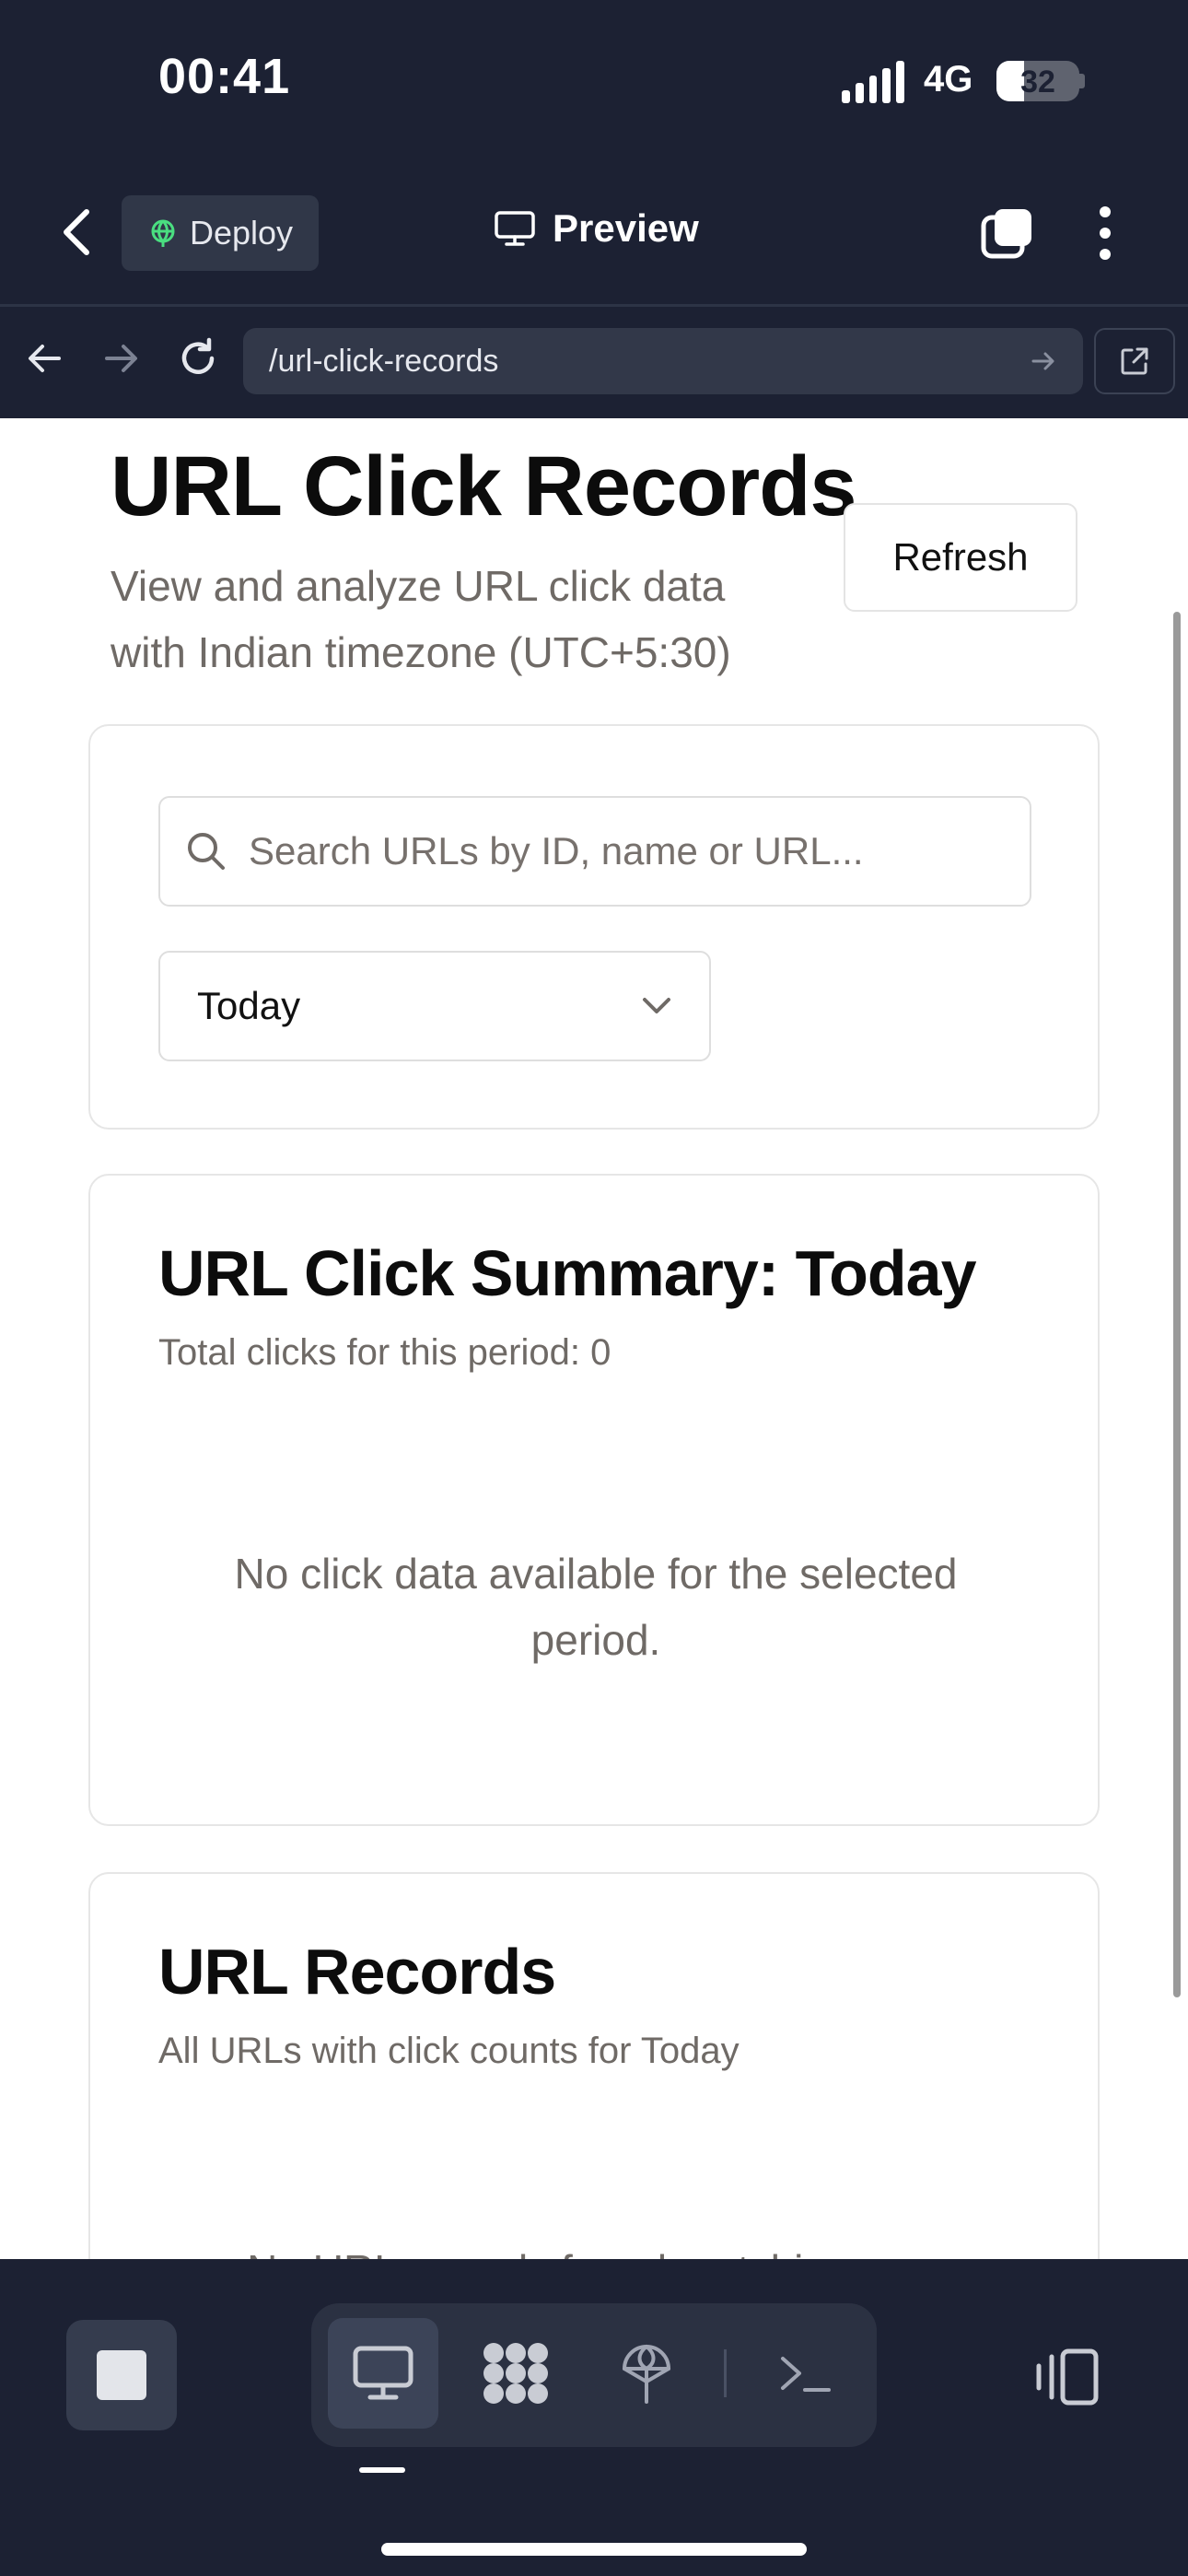 The width and height of the screenshot is (1188, 2576). I want to click on nav-back-button, so click(45, 358).